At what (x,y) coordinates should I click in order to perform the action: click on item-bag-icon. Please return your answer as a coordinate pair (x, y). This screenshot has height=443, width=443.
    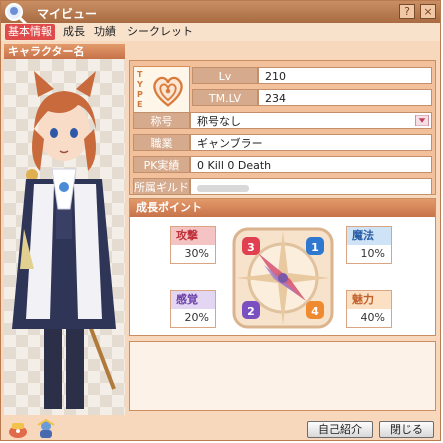
    Looking at the image, I should click on (18, 429).